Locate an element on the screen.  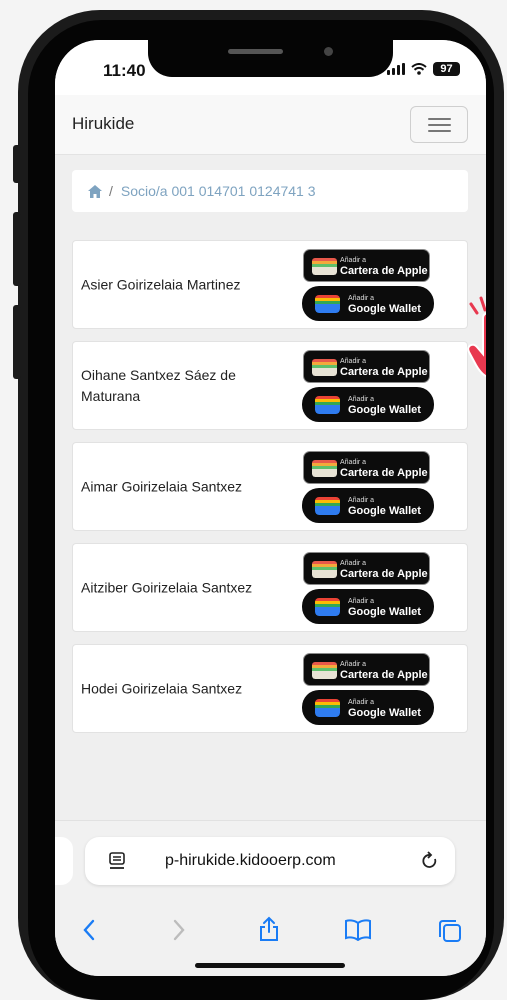
reader-icon is located at coordinates (117, 861).